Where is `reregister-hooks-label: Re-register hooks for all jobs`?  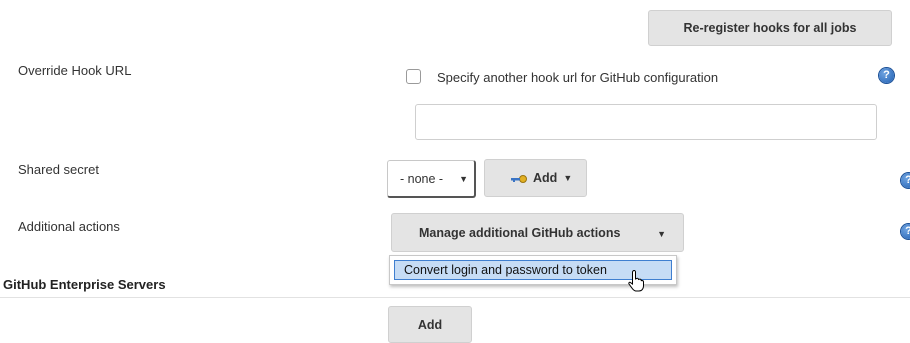 reregister-hooks-label: Re-register hooks for all jobs is located at coordinates (770, 28).